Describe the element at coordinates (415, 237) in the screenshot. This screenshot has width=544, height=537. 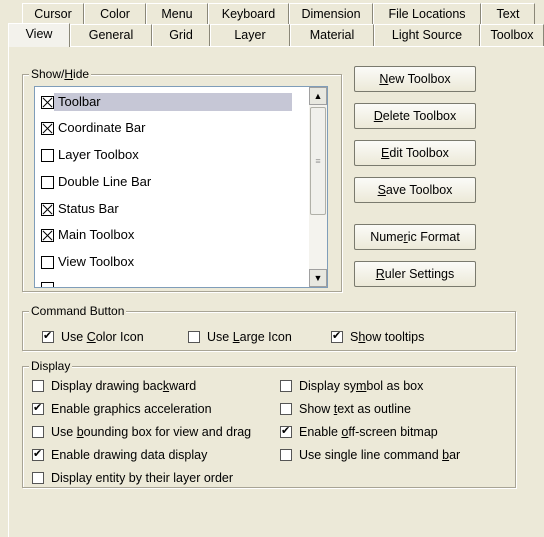
I see `numeric-format-button: Numeric Format` at that location.